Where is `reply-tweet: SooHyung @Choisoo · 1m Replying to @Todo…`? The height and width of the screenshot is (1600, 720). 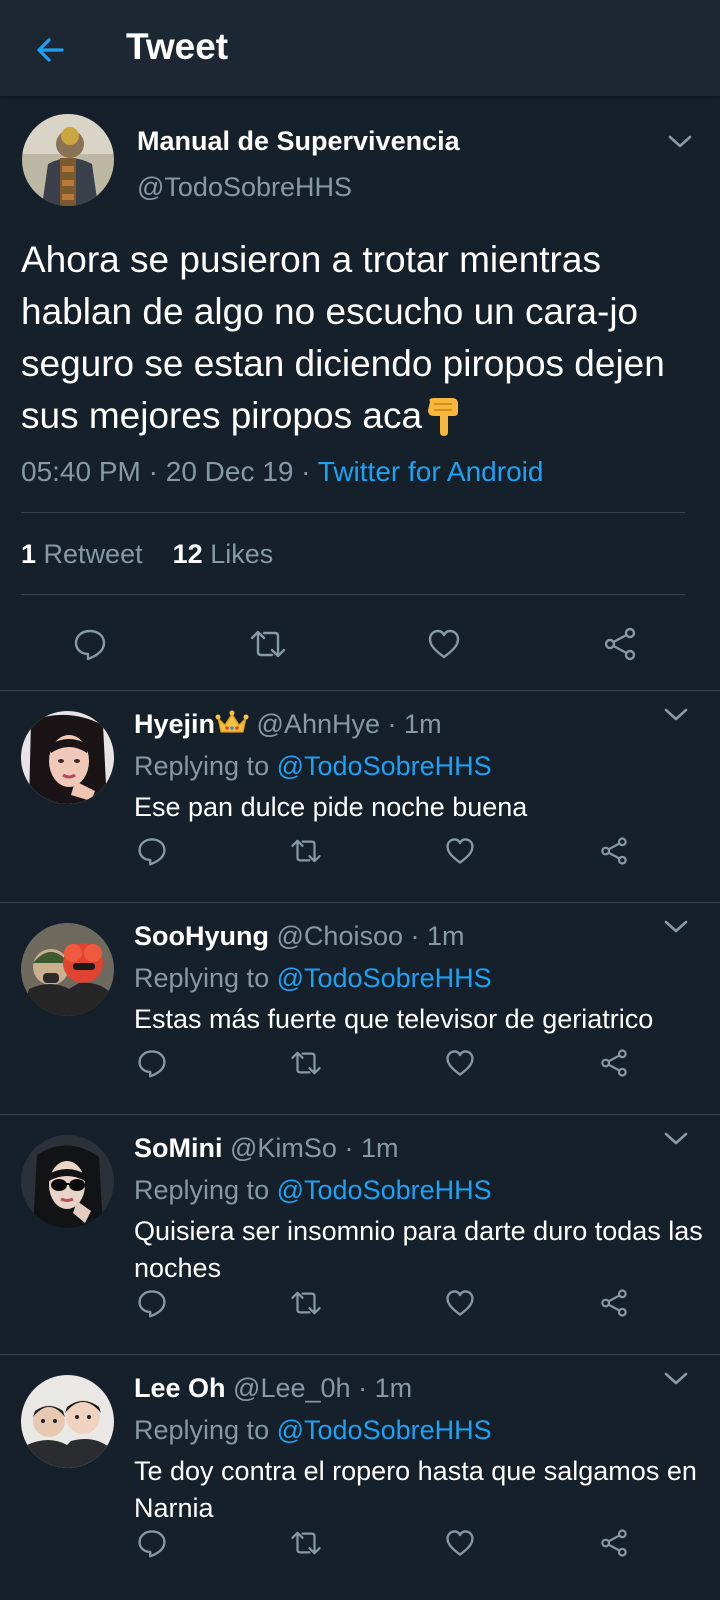 reply-tweet: SooHyung @Choisoo · 1m Replying to @Todo… is located at coordinates (360, 1008).